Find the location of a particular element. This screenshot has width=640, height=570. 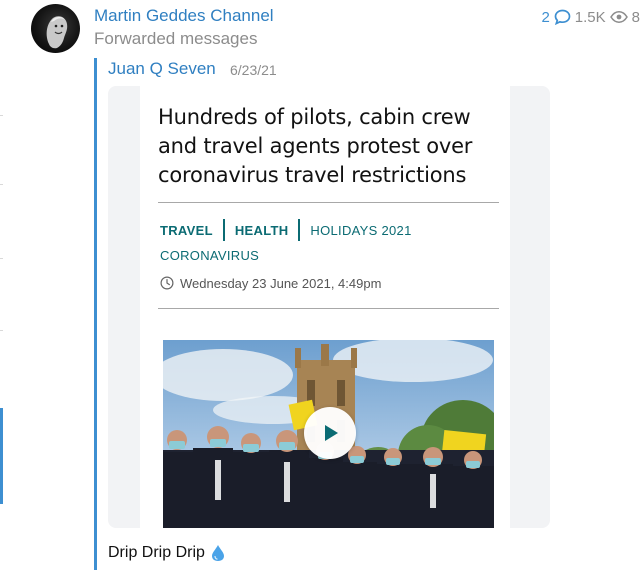

article-dateline: Wednesday 23 June 2021, 4:49pm is located at coordinates (270, 283).